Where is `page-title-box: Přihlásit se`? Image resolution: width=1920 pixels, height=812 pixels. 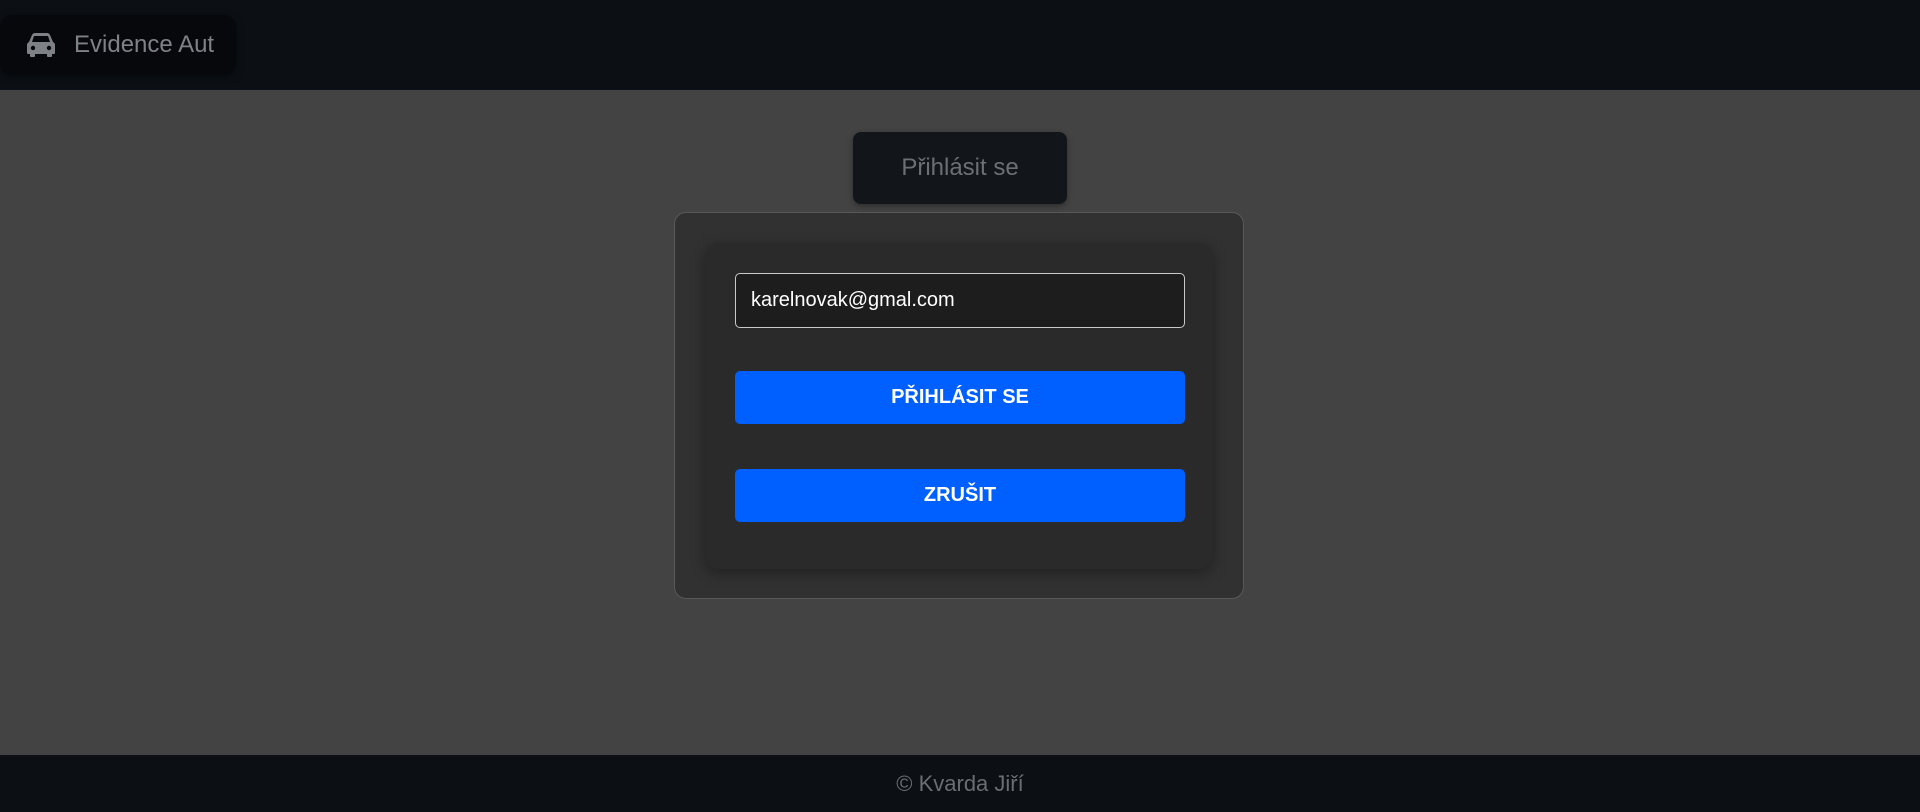
page-title-box: Přihlásit se is located at coordinates (960, 168).